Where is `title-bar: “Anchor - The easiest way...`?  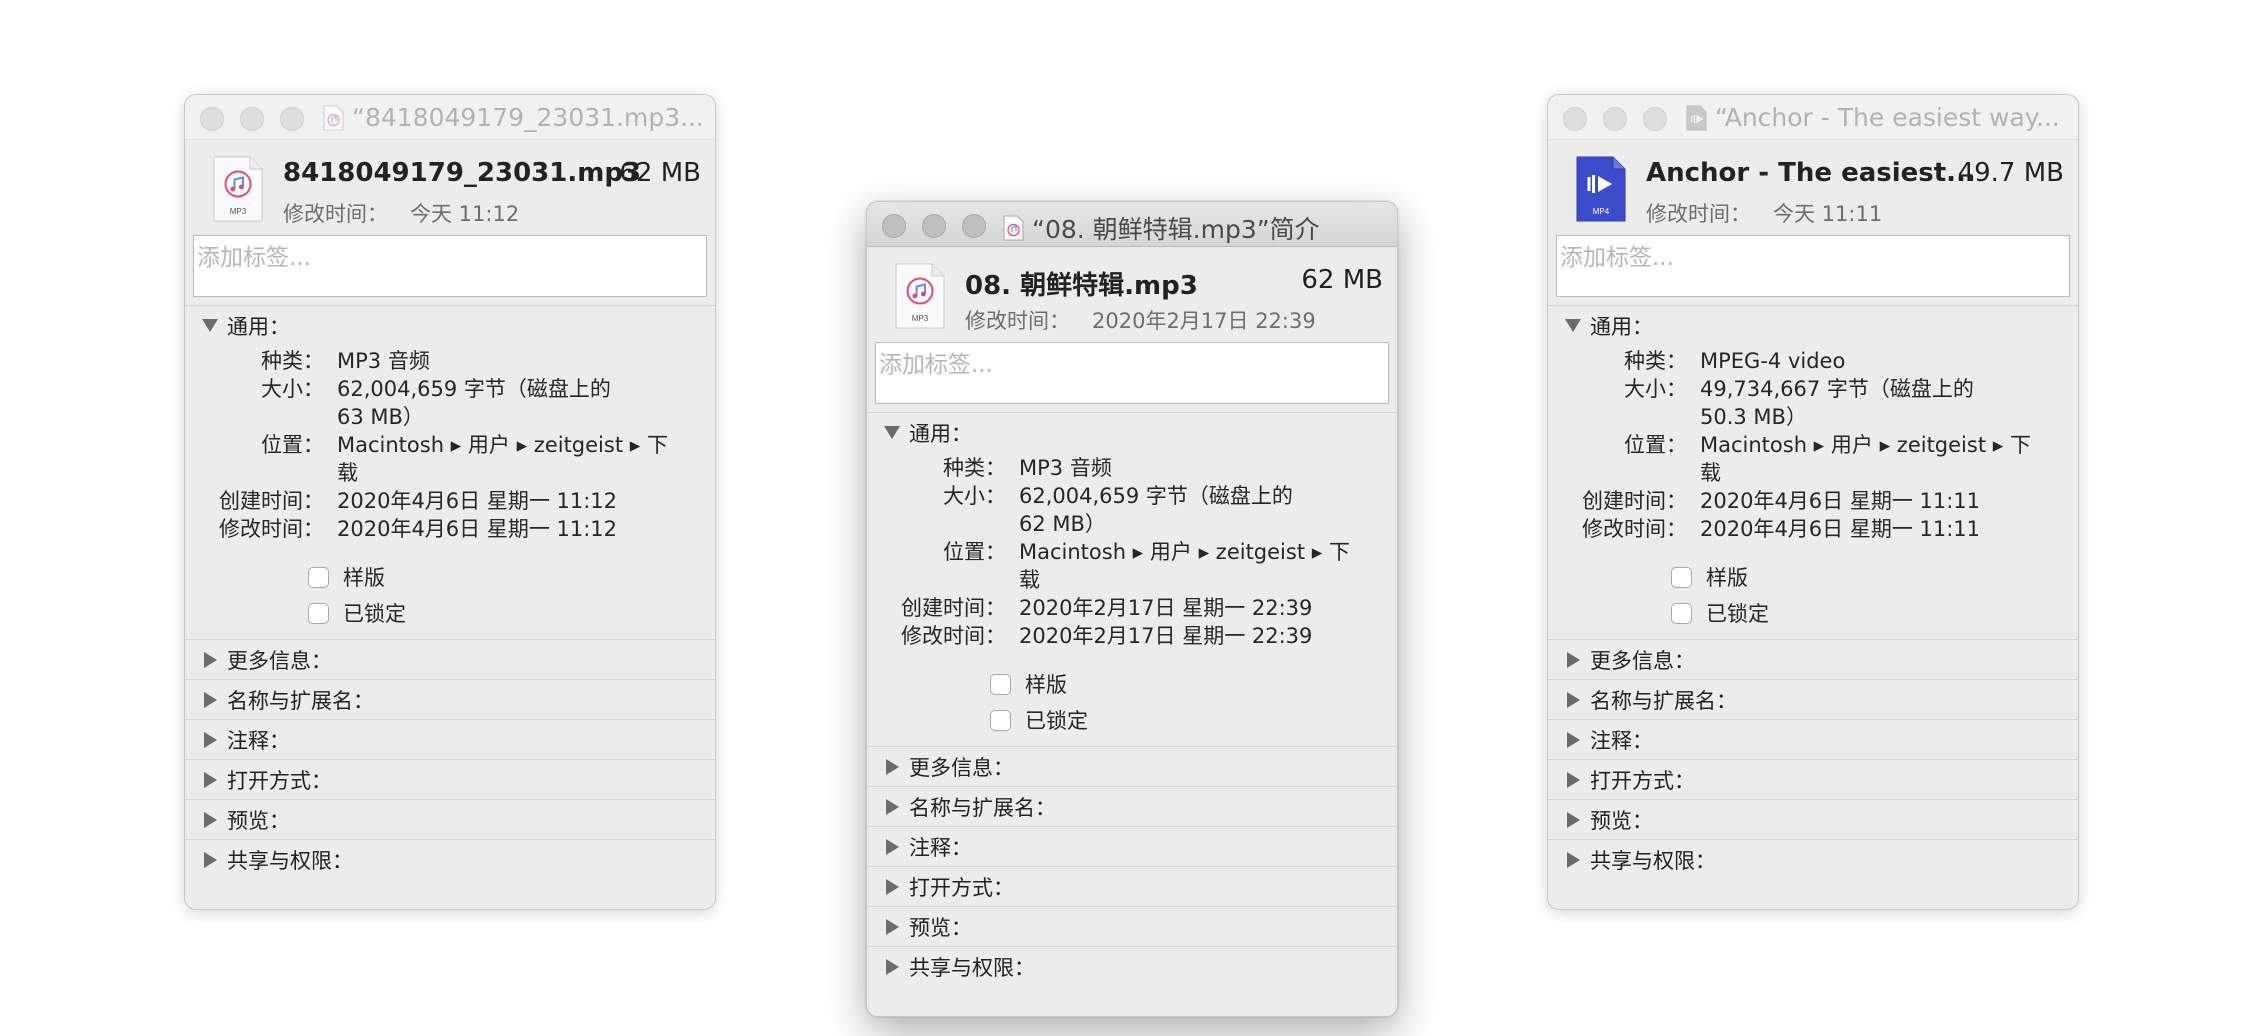
title-bar: “Anchor - The easiest way... is located at coordinates (1813, 117).